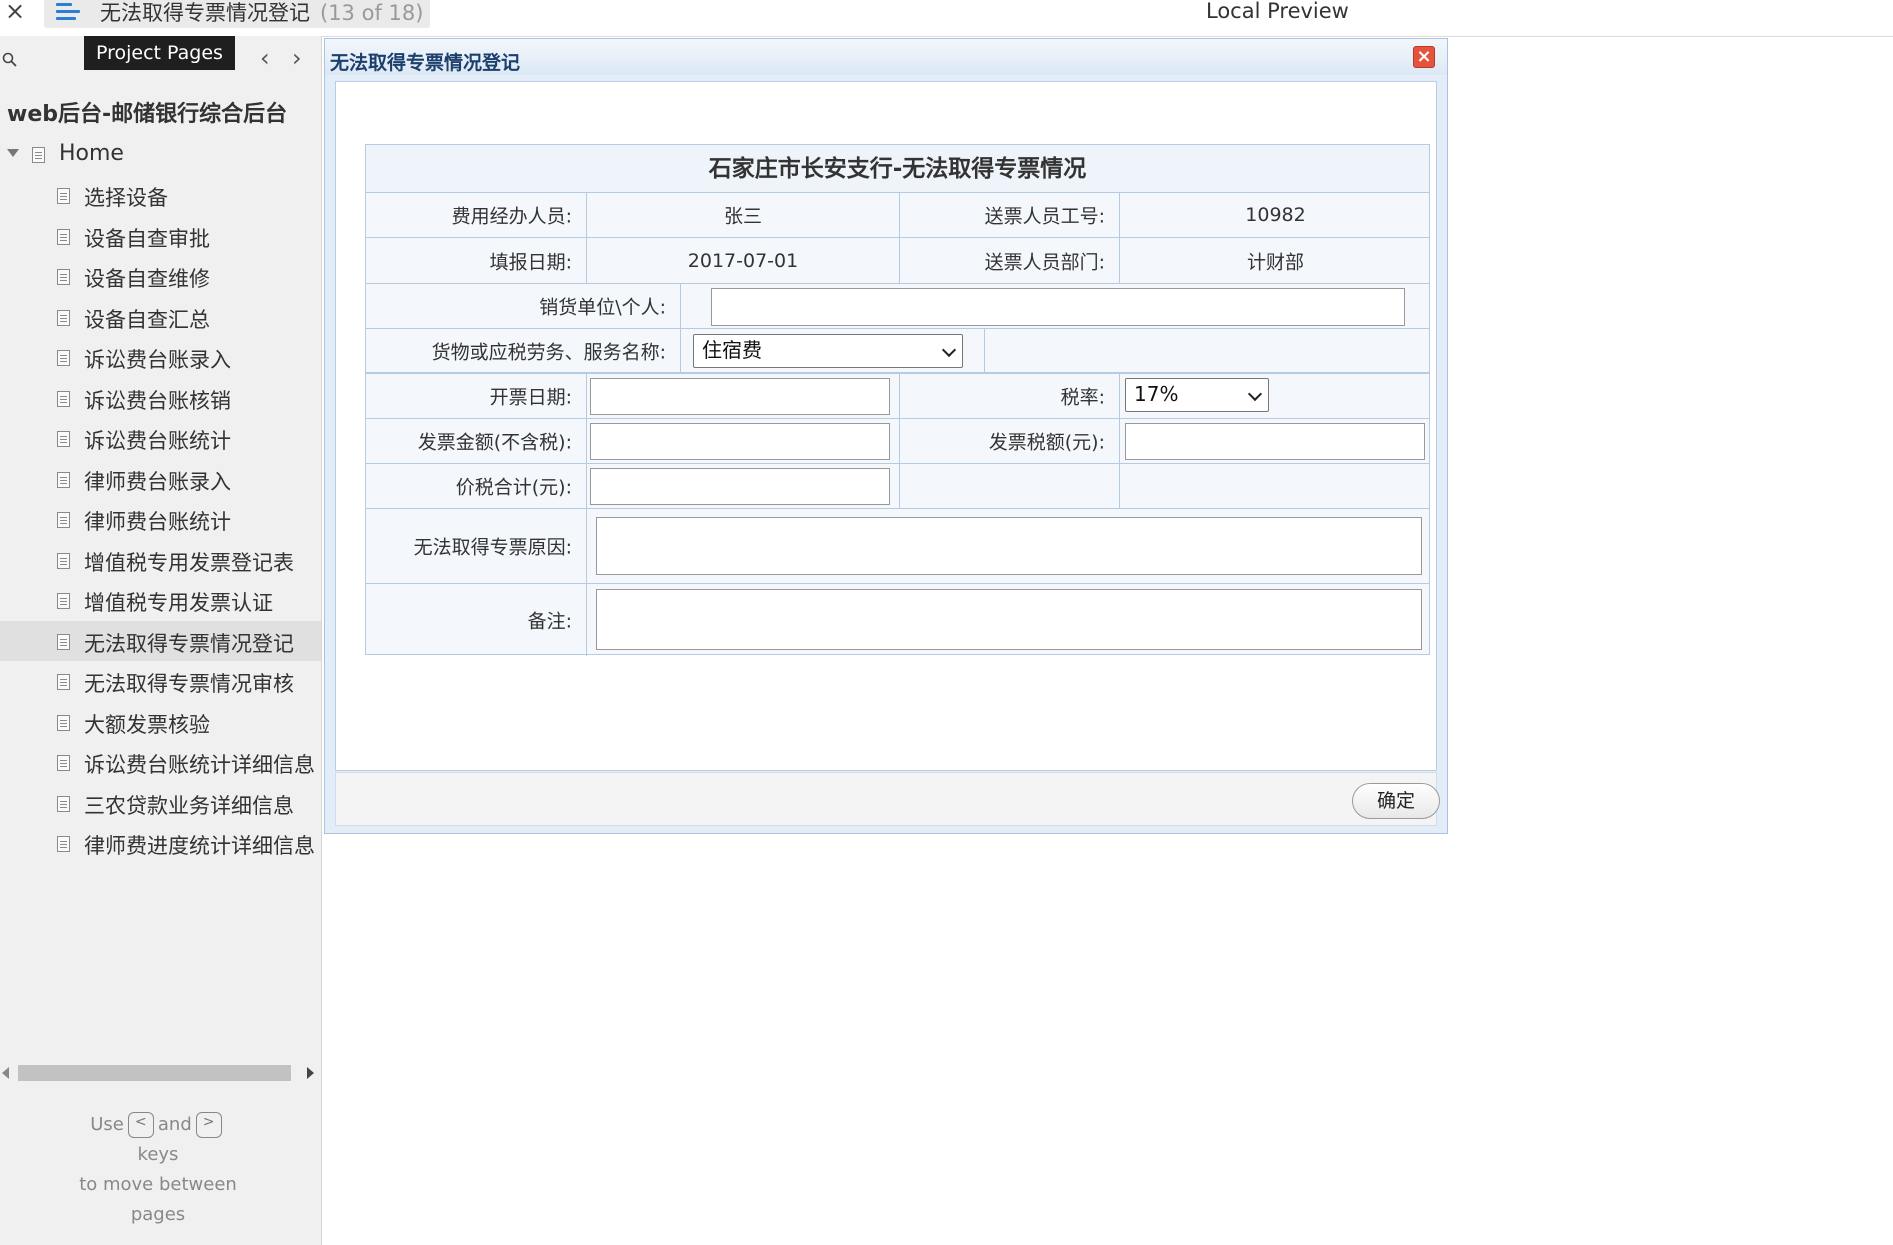 The width and height of the screenshot is (1893, 1245). Describe the element at coordinates (147, 319) in the screenshot. I see `tree-item-label: 设备自查汇总` at that location.